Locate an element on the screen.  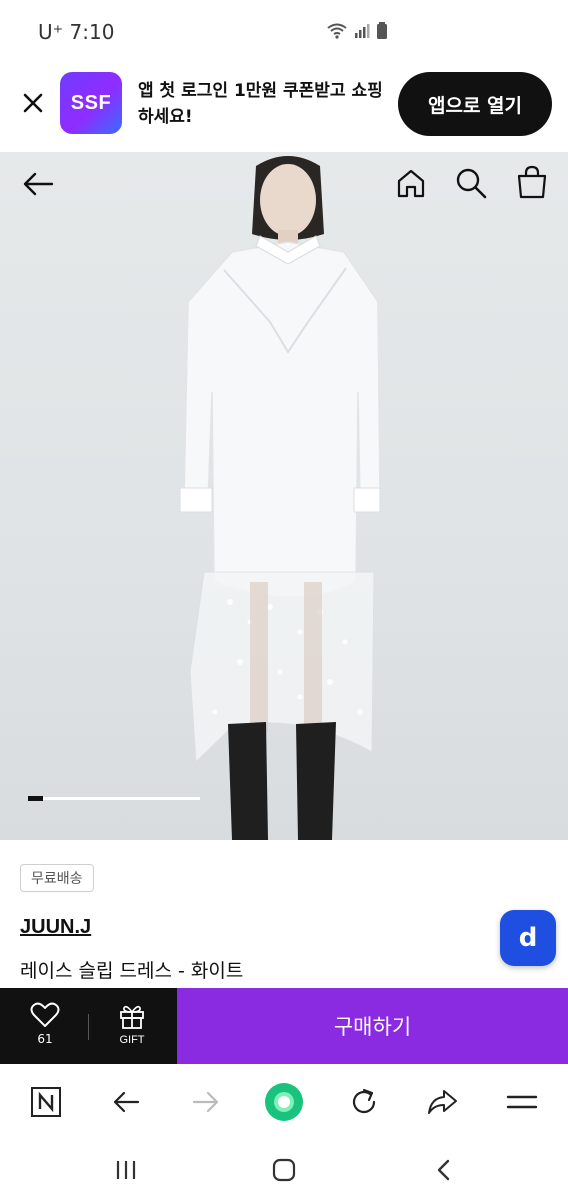
reload-icon is located at coordinates (364, 1101).